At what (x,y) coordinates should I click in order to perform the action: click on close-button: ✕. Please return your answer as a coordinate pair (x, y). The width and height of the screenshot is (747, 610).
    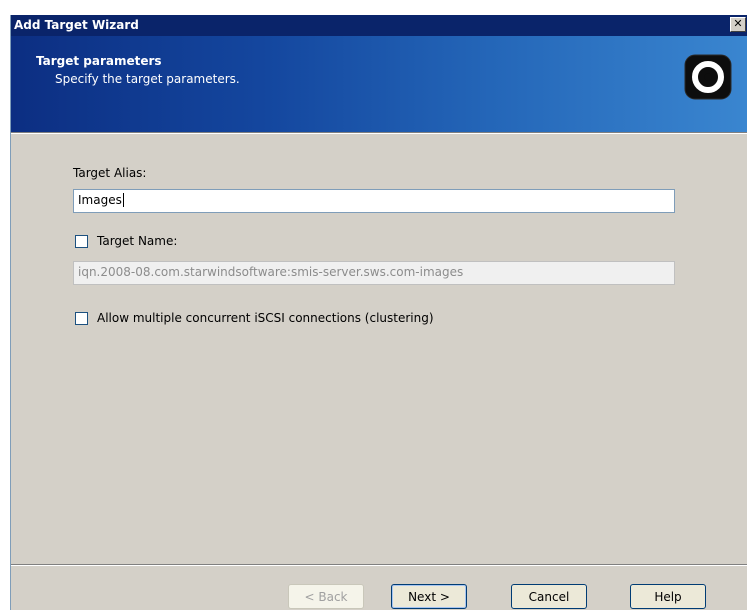
    Looking at the image, I should click on (738, 24).